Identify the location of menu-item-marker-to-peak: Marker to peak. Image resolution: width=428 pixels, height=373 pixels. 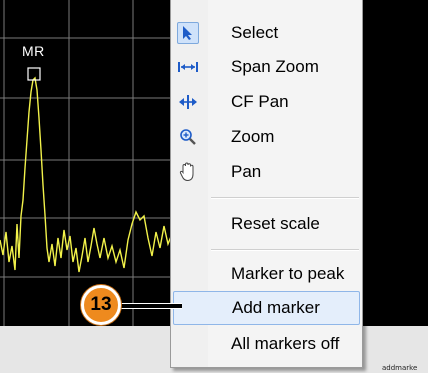
(266, 274).